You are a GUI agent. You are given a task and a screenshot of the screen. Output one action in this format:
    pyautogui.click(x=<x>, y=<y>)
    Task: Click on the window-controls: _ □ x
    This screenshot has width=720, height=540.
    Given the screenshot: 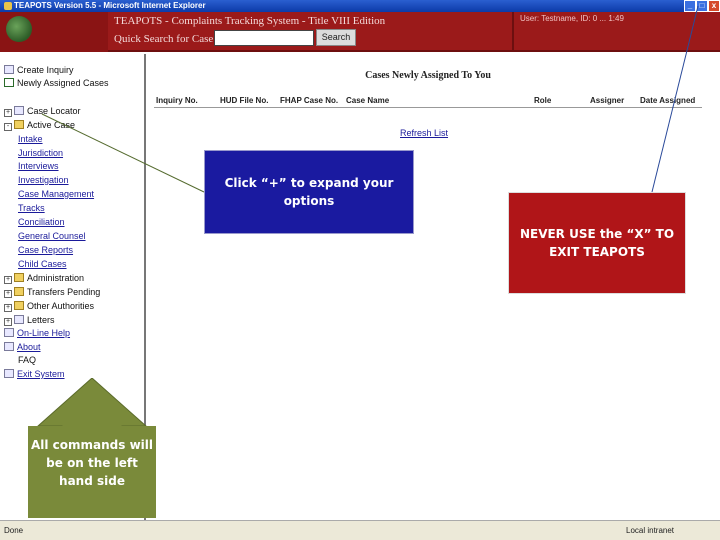 What is the action you would take?
    pyautogui.click(x=702, y=6)
    